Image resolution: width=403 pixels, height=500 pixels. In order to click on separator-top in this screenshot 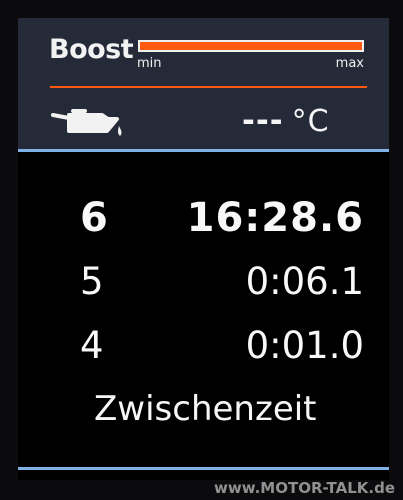, I will do `click(203, 150)`.